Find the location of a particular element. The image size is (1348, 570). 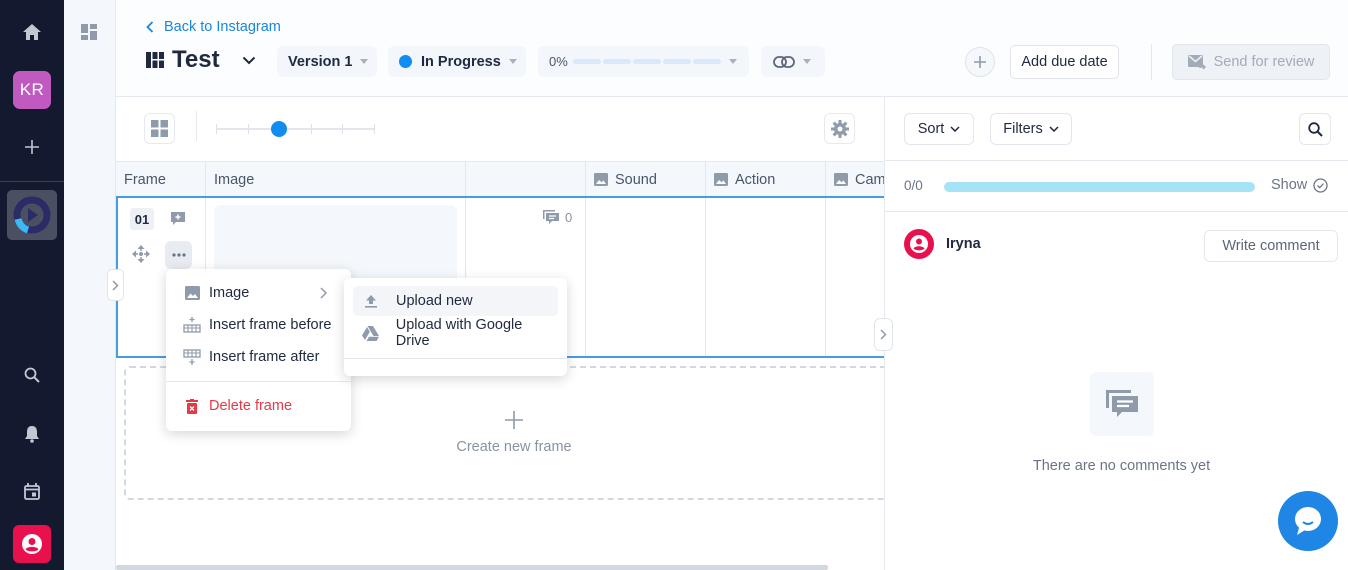

home-icon is located at coordinates (32, 32).